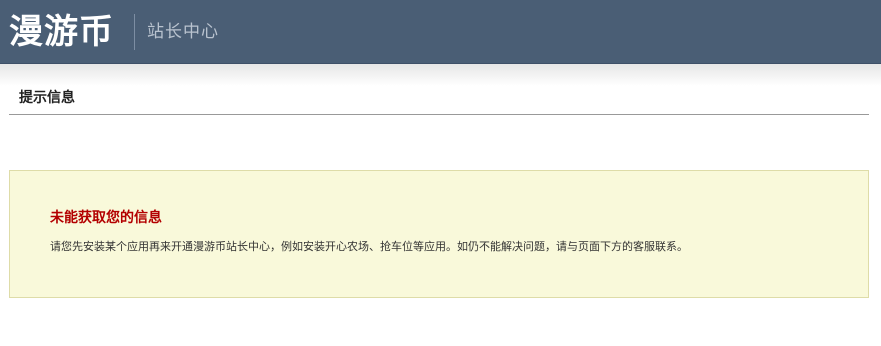  I want to click on header-divider, so click(134, 32).